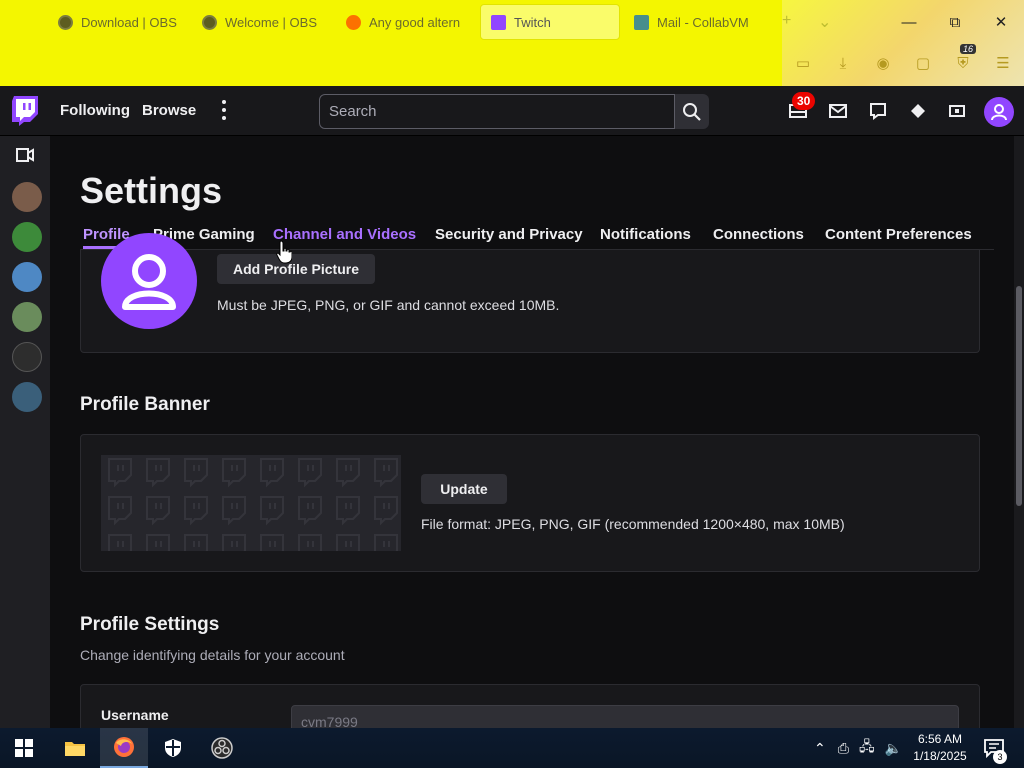  Describe the element at coordinates (1019, 396) in the screenshot. I see `scrollbar-thumb` at that location.